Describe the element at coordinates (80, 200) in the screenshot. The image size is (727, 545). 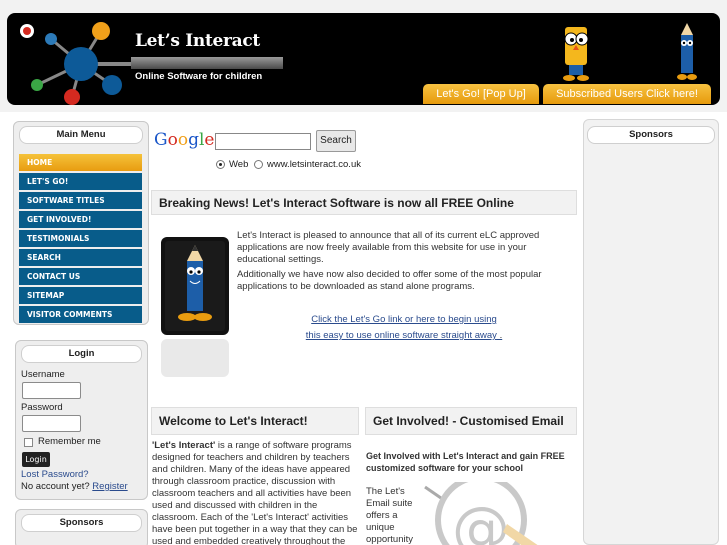
I see `menu-item-software-titles: SOFTWARE TITLES` at that location.